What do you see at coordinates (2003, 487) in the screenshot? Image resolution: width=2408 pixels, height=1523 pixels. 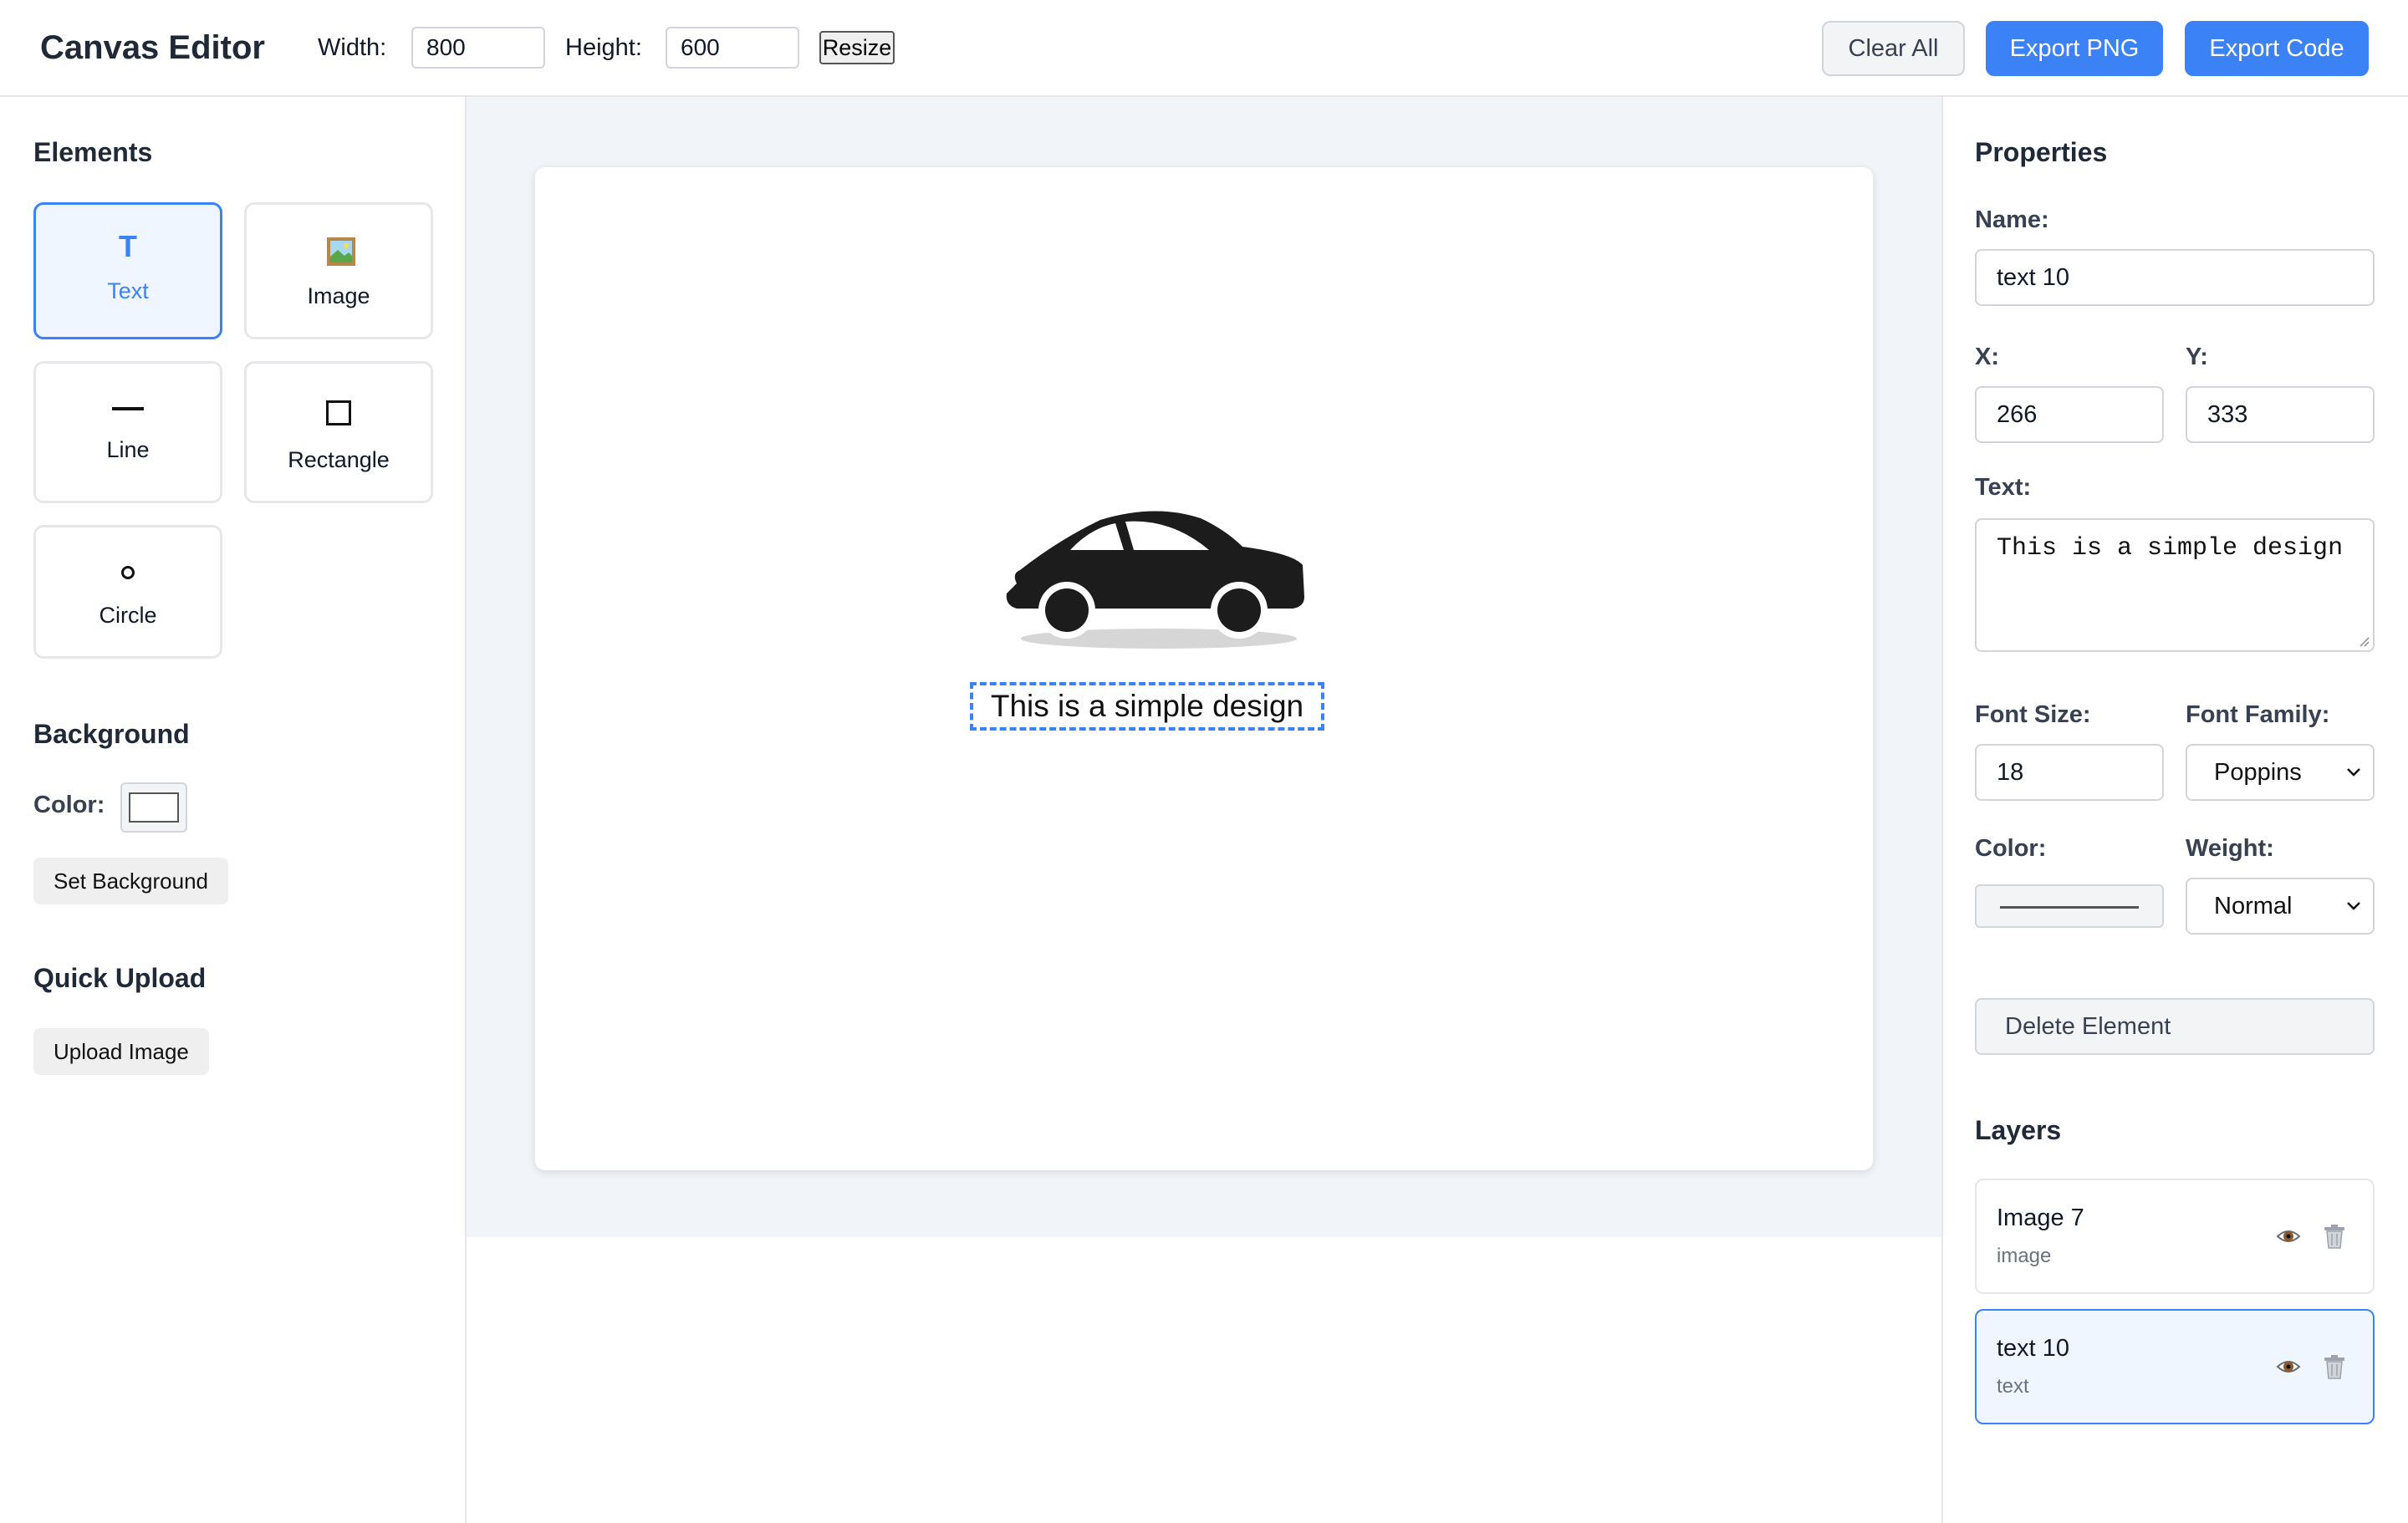 I see `text-label: Text:` at bounding box center [2003, 487].